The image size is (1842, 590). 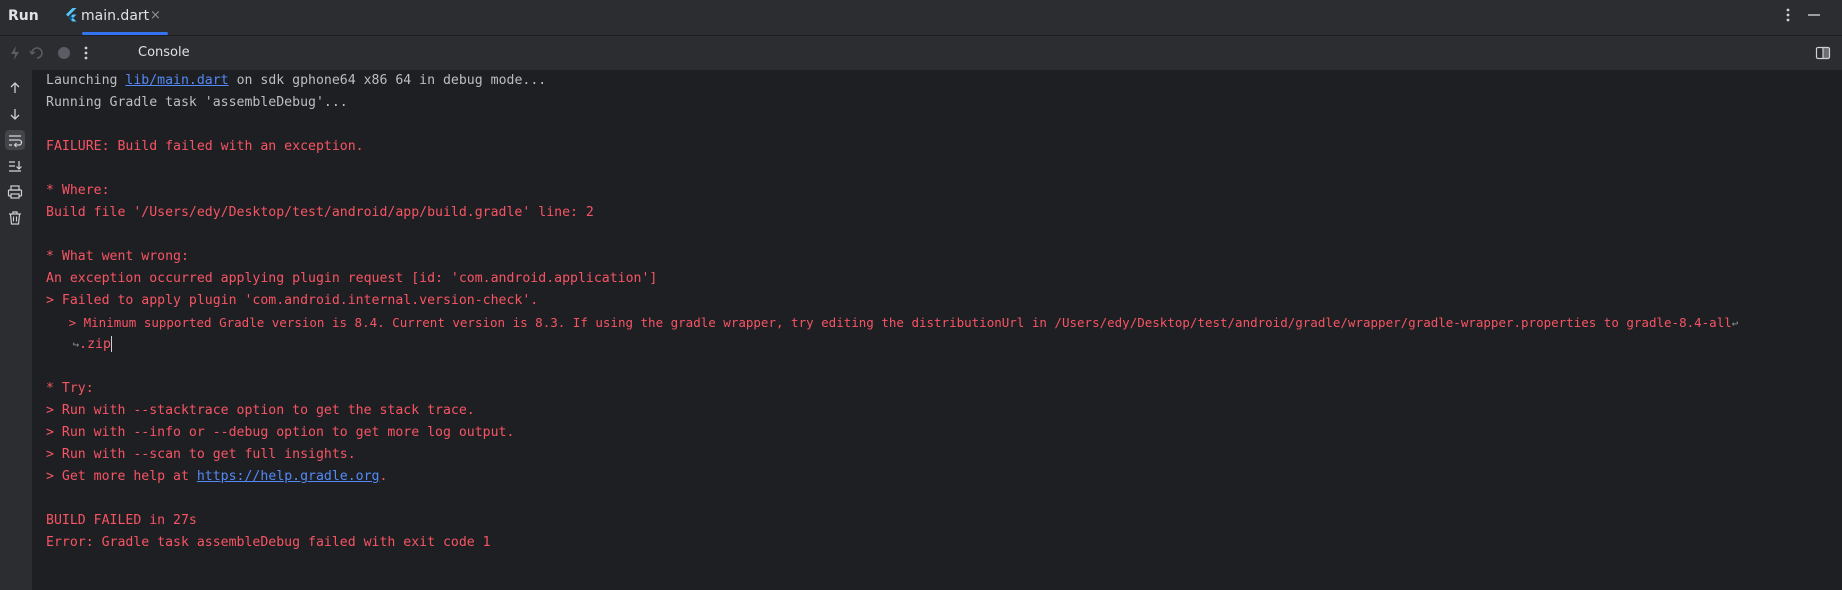 What do you see at coordinates (1735, 323) in the screenshot?
I see `soft-wrap-mark-icon: ↩` at bounding box center [1735, 323].